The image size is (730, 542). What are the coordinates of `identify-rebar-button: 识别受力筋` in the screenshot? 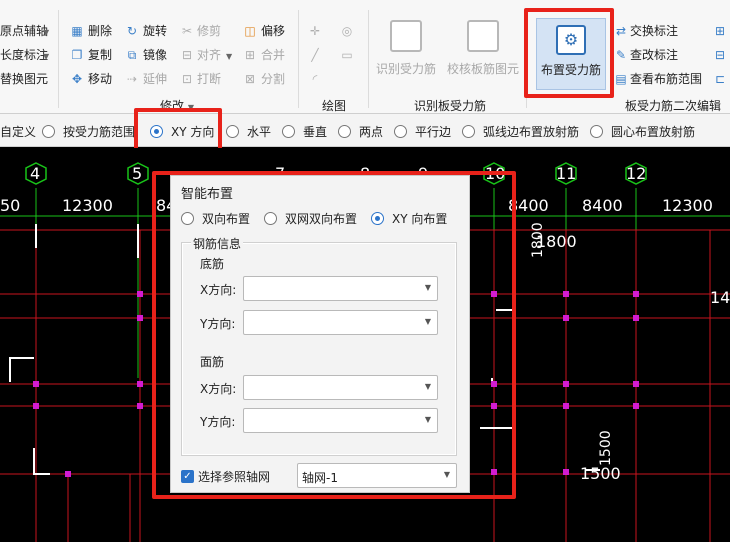 It's located at (406, 48).